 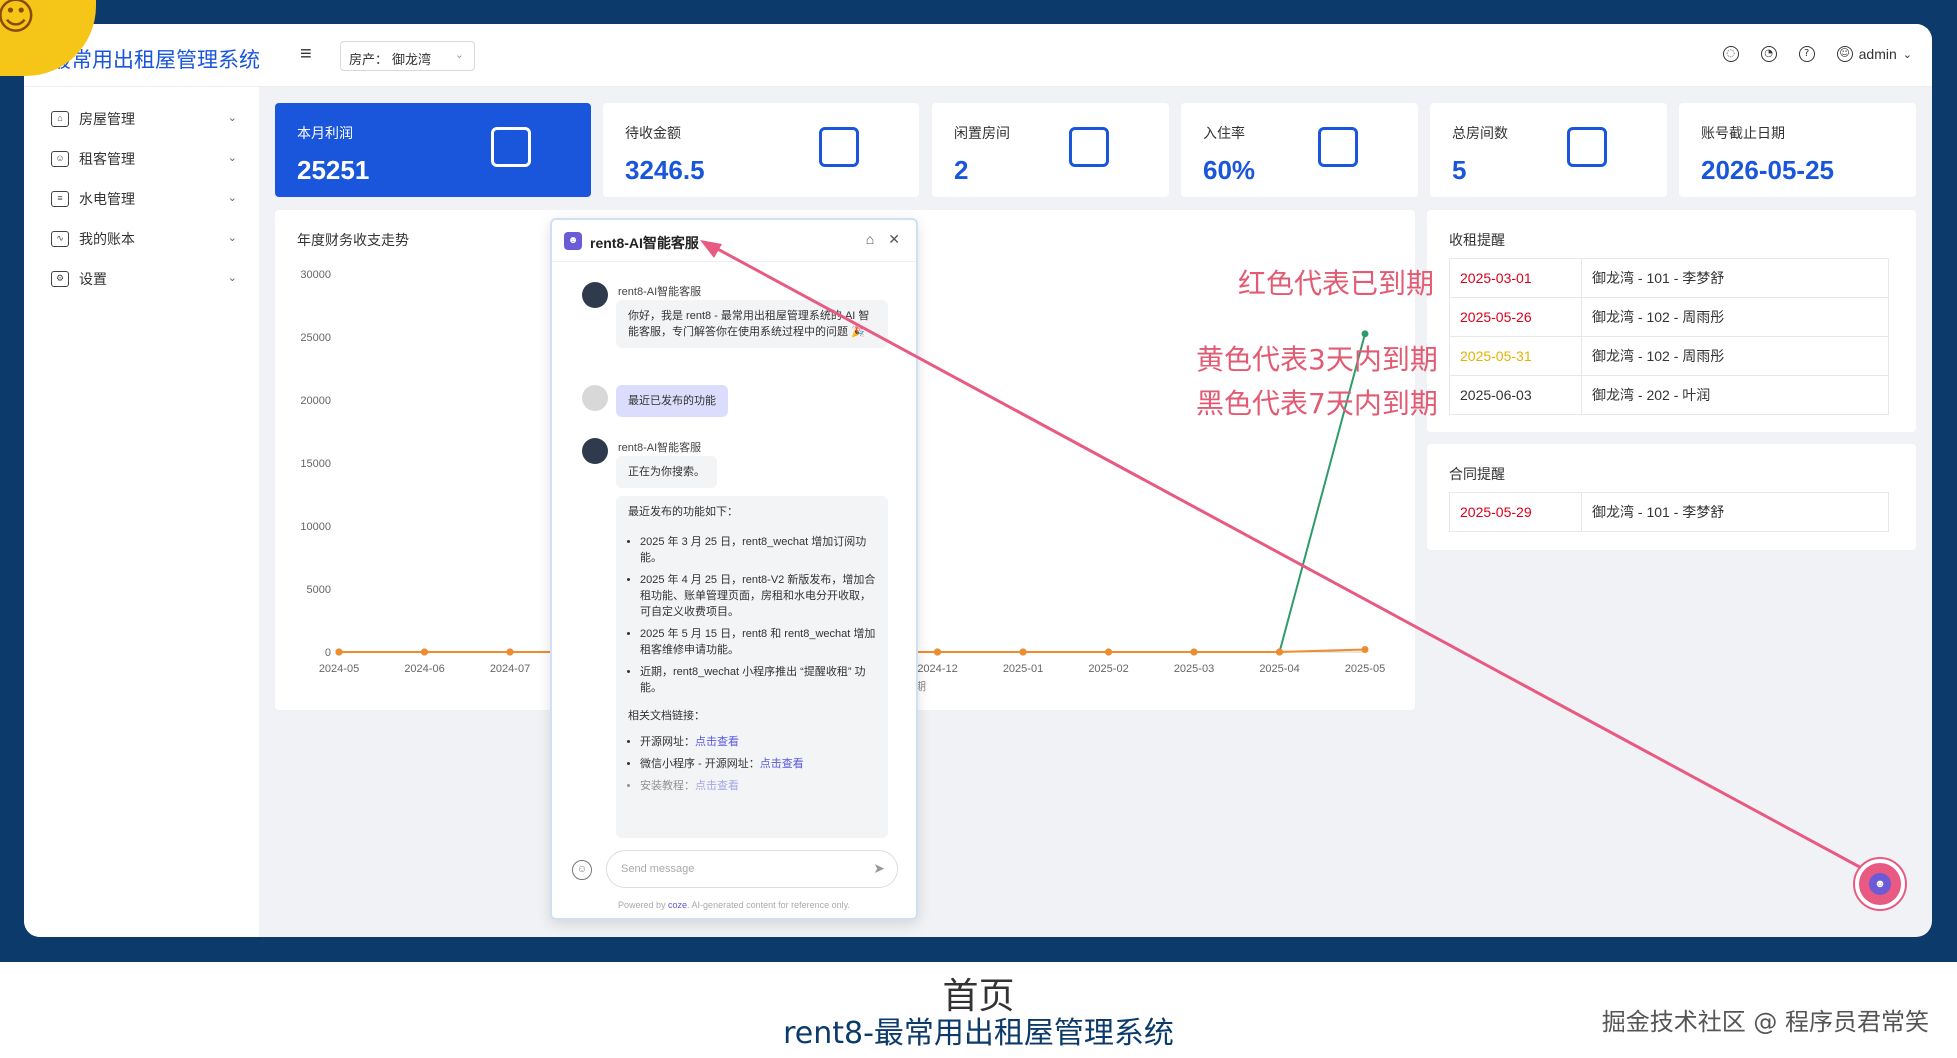 What do you see at coordinates (1194, 669) in the screenshot?
I see `x-tick-label: 2025-03` at bounding box center [1194, 669].